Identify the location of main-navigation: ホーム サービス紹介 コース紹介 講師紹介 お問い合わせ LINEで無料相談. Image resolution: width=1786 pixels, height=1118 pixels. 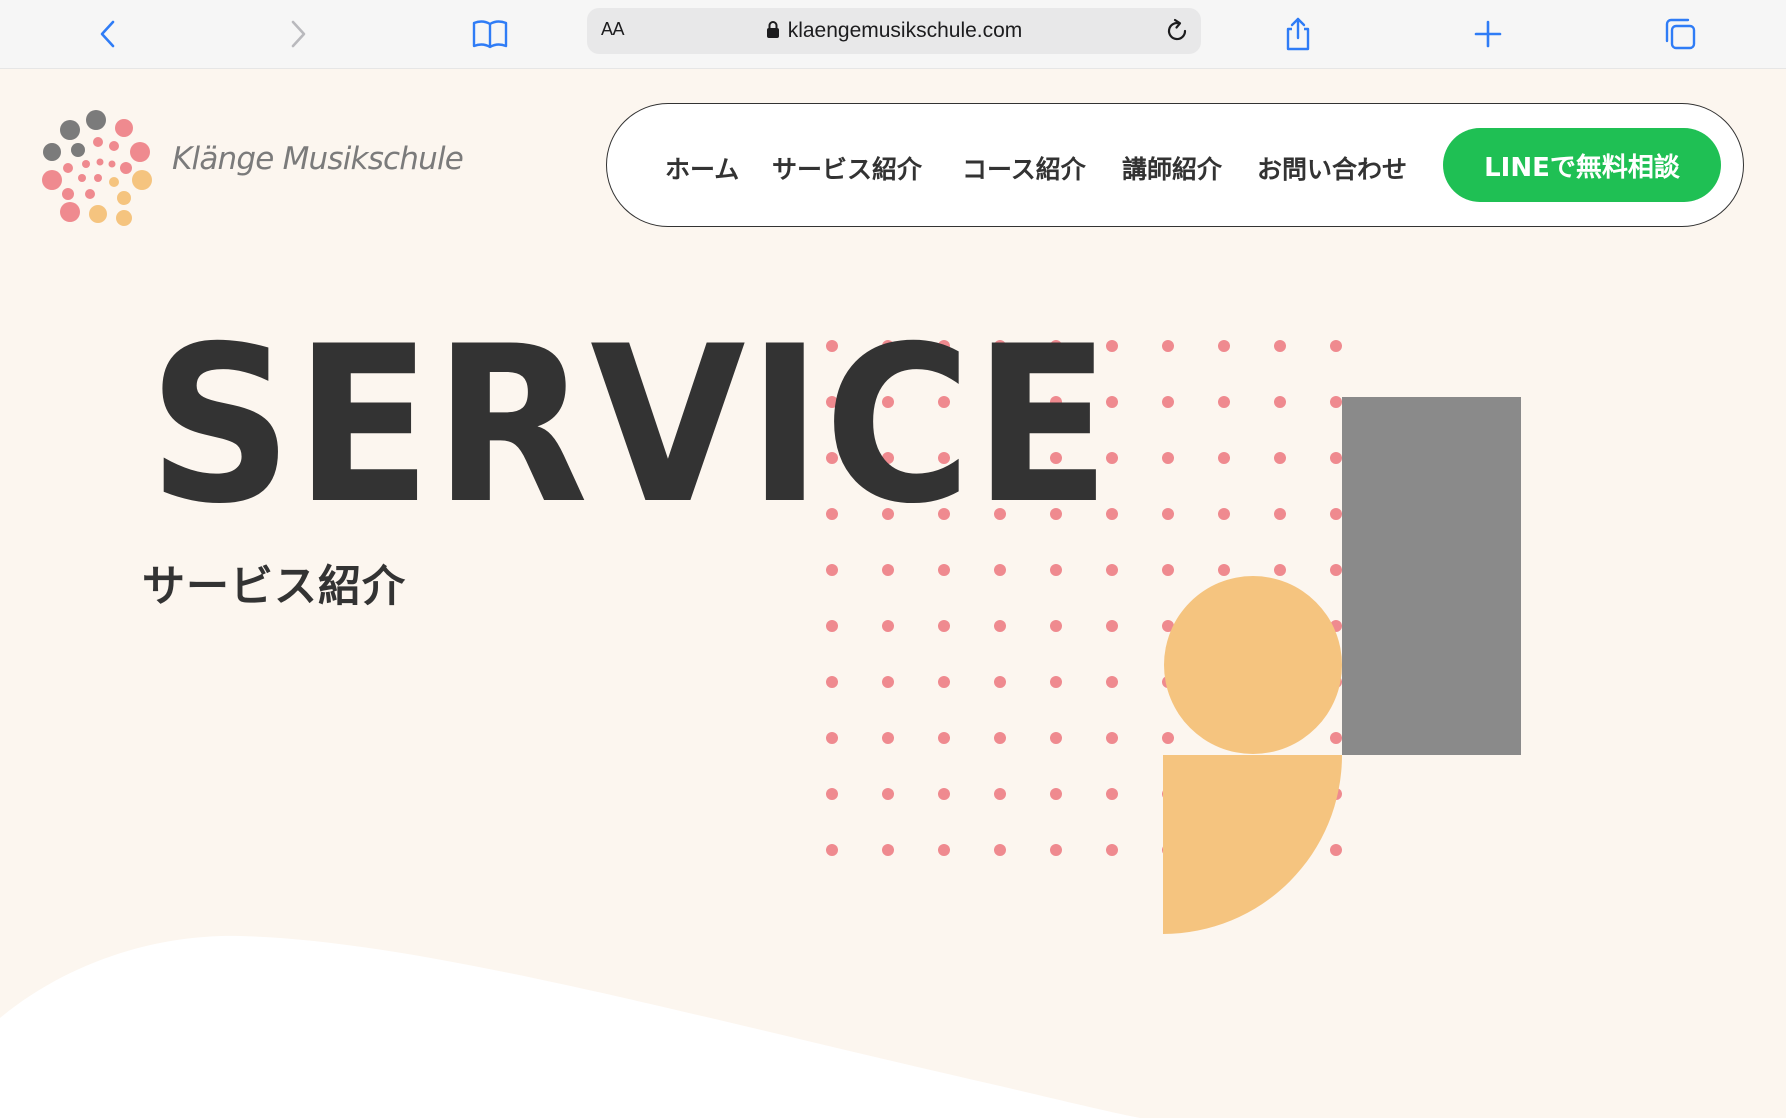
(1175, 165).